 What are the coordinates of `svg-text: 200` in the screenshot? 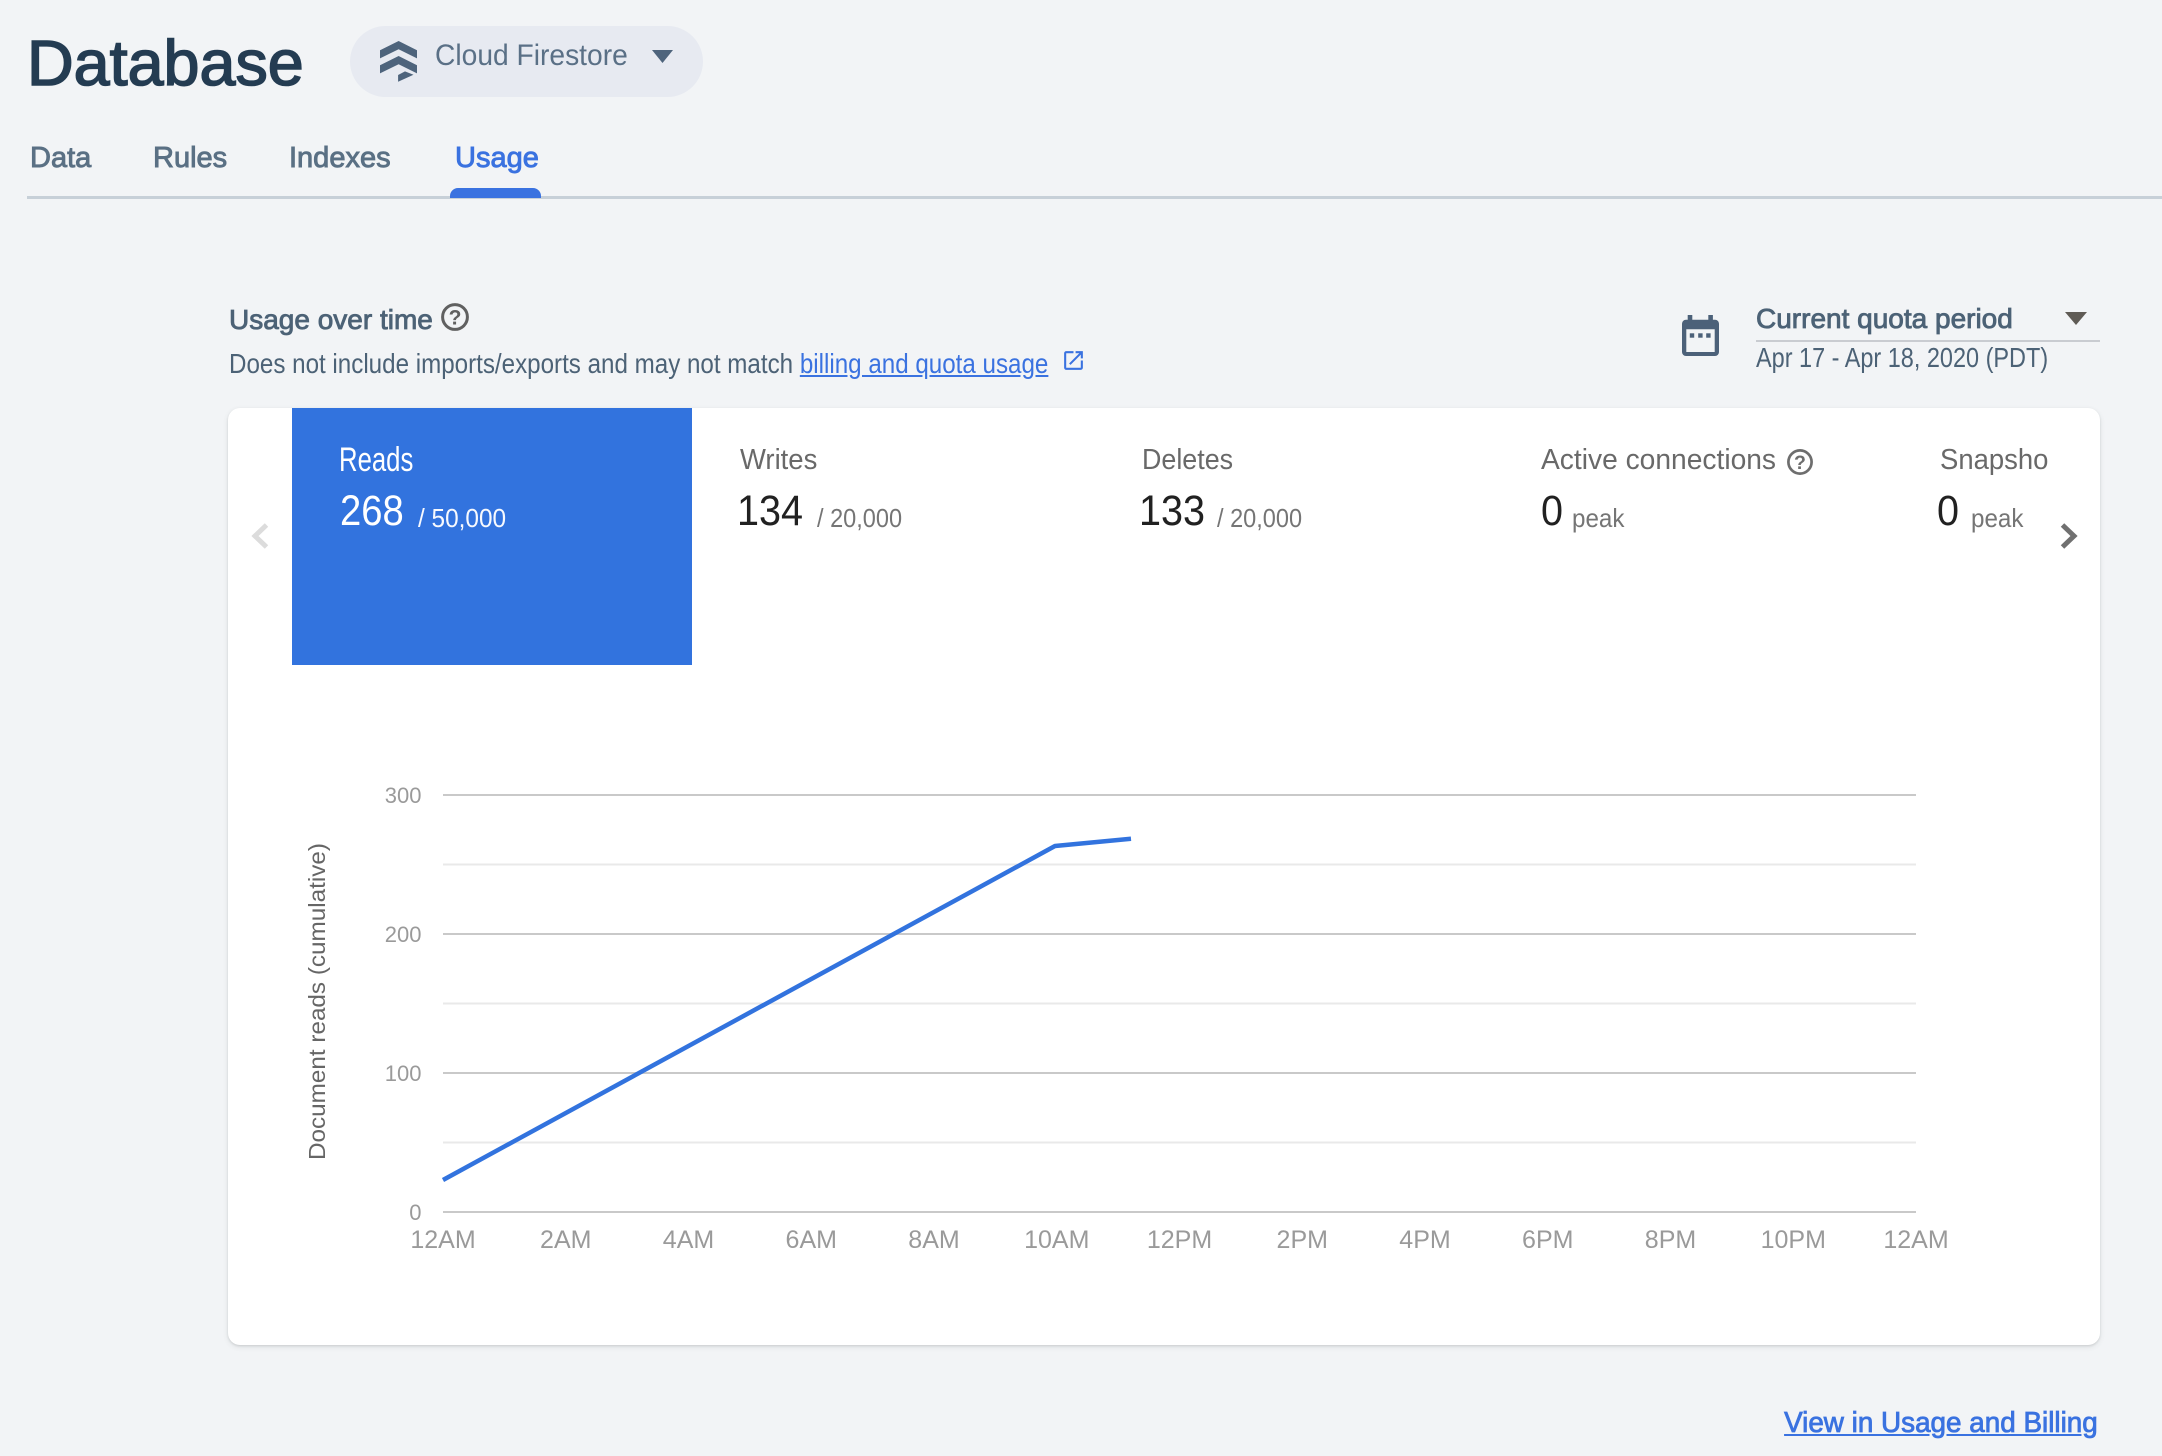 It's located at (403, 934).